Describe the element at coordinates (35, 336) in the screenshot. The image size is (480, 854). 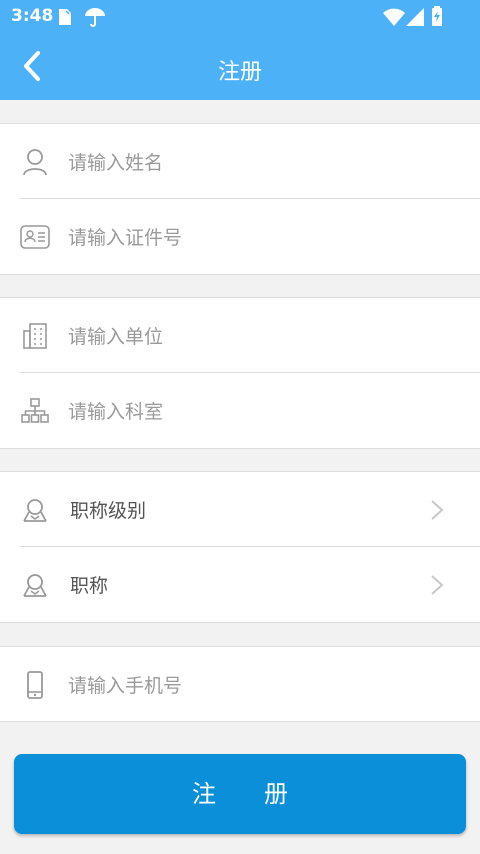
I see `building-icon` at that location.